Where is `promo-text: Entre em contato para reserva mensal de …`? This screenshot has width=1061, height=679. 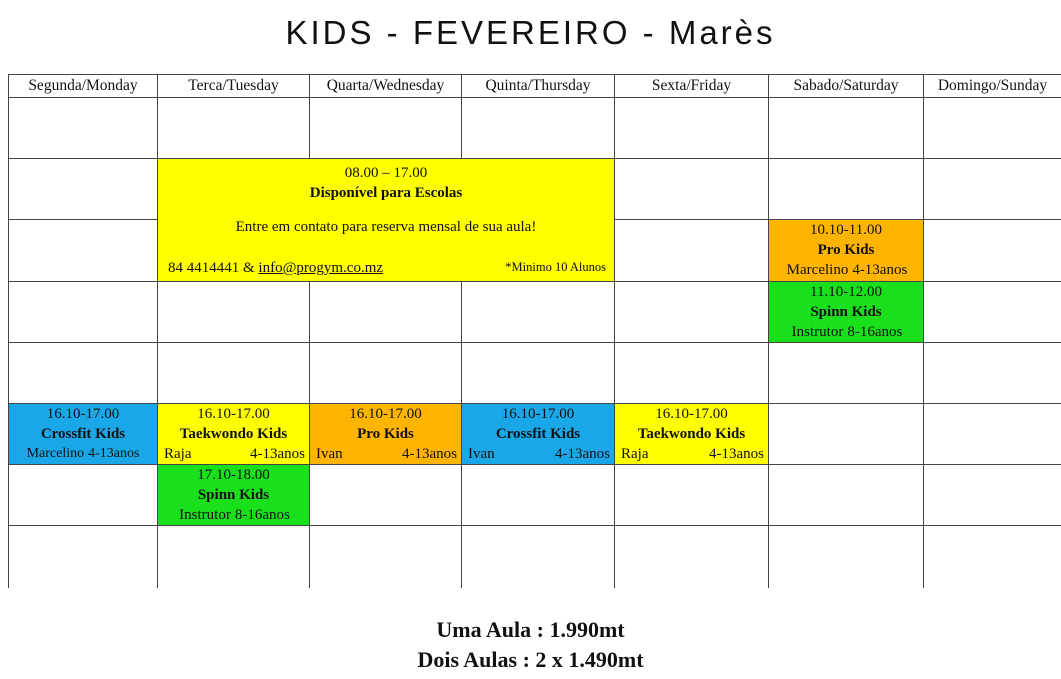 promo-text: Entre em contato para reserva mensal de … is located at coordinates (386, 227).